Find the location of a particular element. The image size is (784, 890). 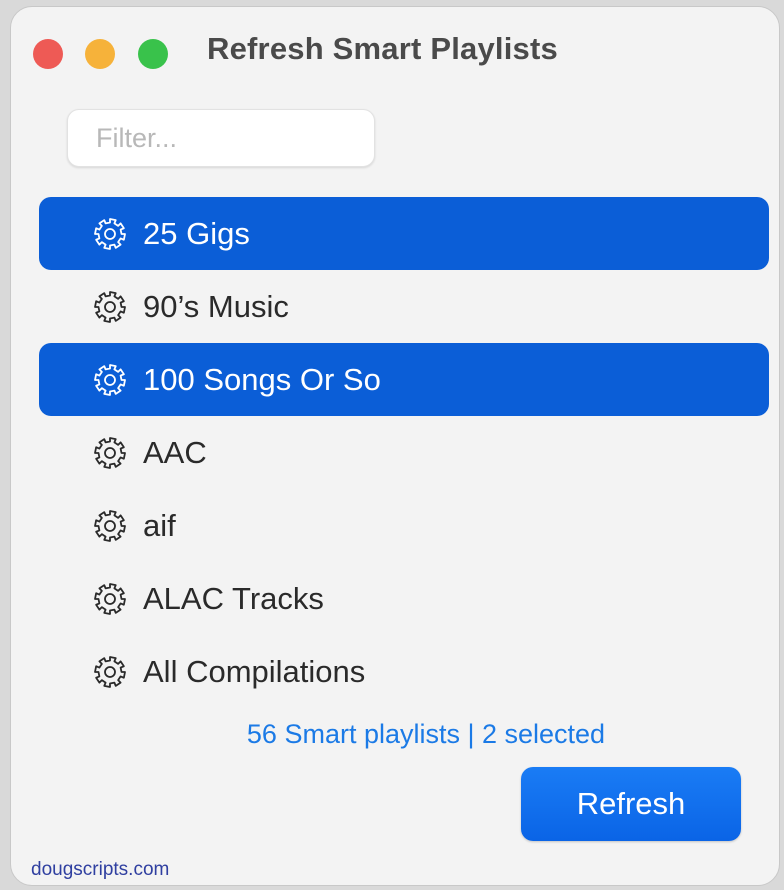

playlist-label: 100 Songs Or So is located at coordinates (262, 379).